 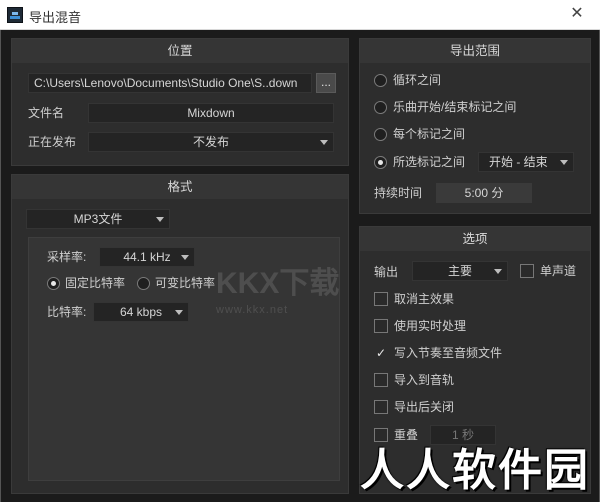 What do you see at coordinates (300, 15) in the screenshot?
I see `title-bar: 导出混音 ✕` at bounding box center [300, 15].